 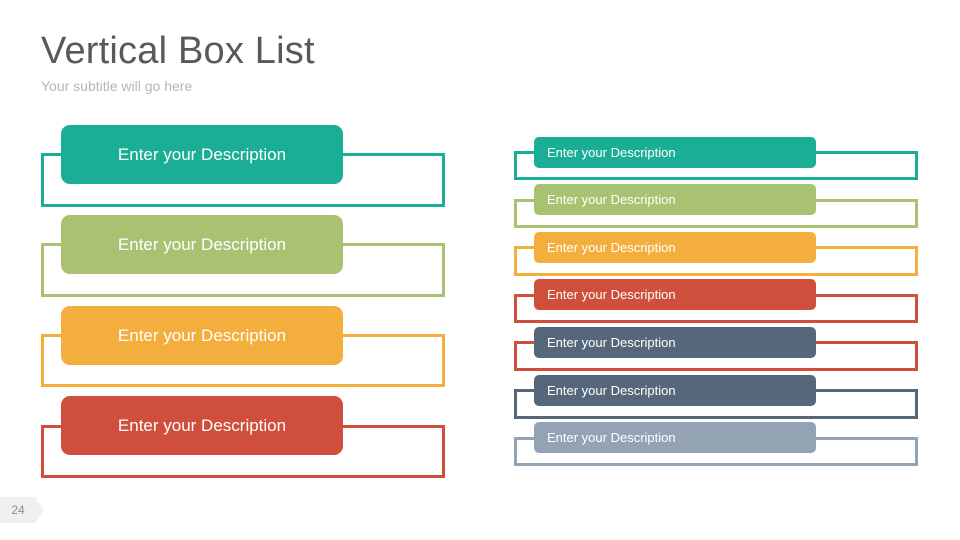 I want to click on right-list-item-7-label: Enter your Description, so click(x=675, y=437).